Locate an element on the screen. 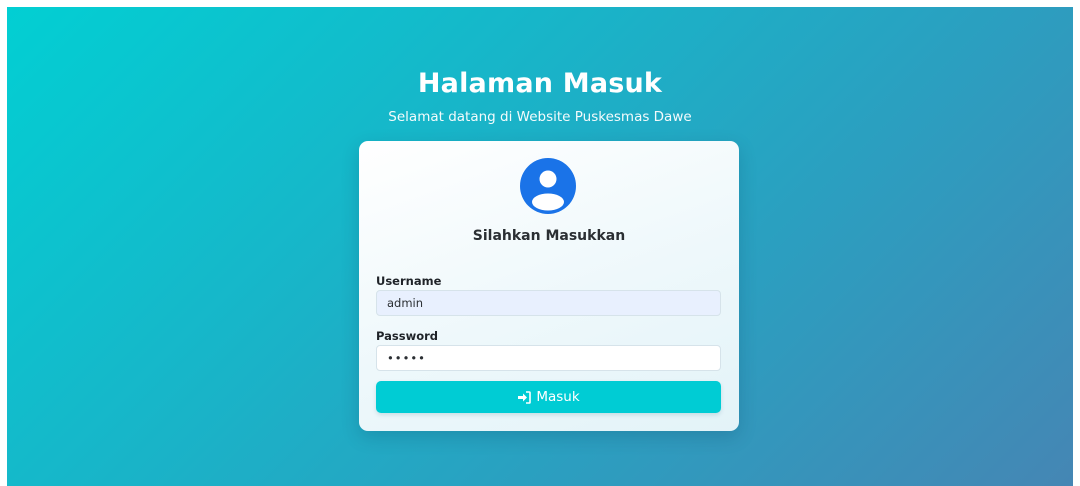  page-title: Halaman Masuk is located at coordinates (540, 83).